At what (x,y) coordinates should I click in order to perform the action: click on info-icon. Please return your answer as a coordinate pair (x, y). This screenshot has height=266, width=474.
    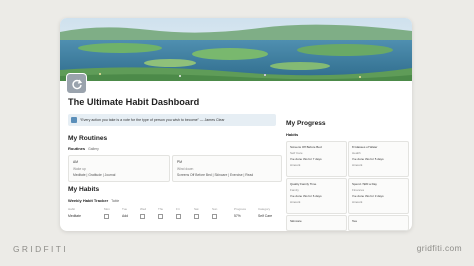
    Looking at the image, I should click on (74, 120).